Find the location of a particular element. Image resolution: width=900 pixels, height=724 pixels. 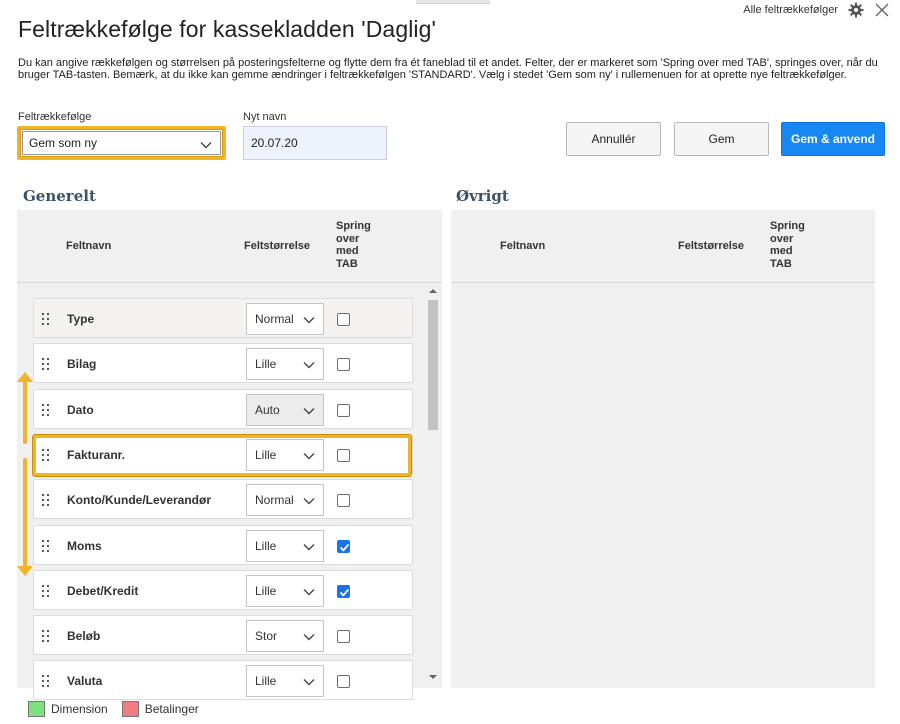

section-other-title: Øvrigt is located at coordinates (482, 196).